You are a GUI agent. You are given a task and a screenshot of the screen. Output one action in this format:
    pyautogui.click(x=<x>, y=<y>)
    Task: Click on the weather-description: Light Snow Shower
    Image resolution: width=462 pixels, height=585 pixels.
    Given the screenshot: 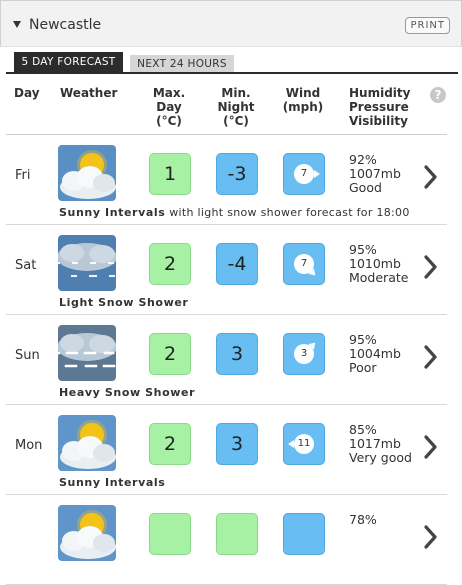 What is the action you would take?
    pyautogui.click(x=123, y=302)
    